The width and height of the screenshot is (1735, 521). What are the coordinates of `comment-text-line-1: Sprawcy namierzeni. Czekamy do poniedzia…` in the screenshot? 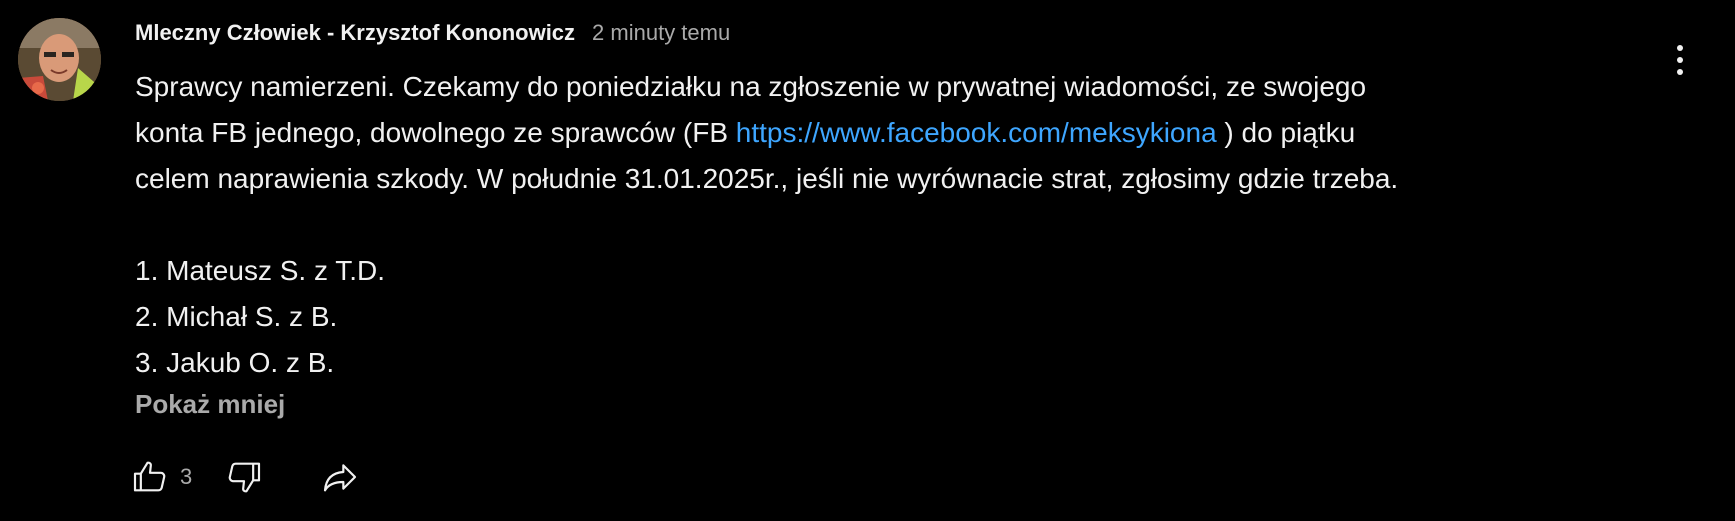 It's located at (751, 86).